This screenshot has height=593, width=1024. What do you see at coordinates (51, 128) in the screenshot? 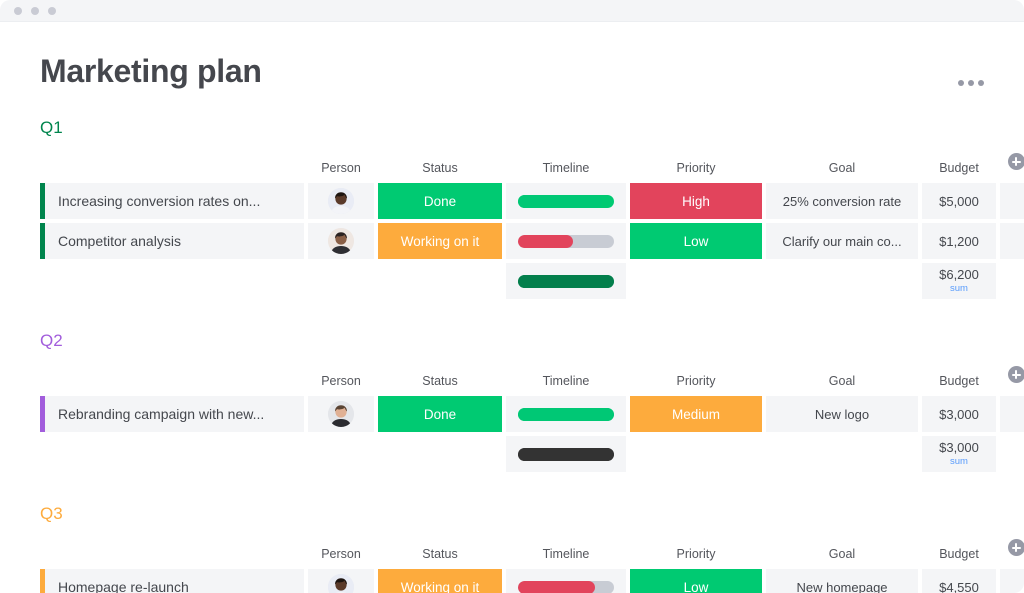
I see `group-title: Q1` at bounding box center [51, 128].